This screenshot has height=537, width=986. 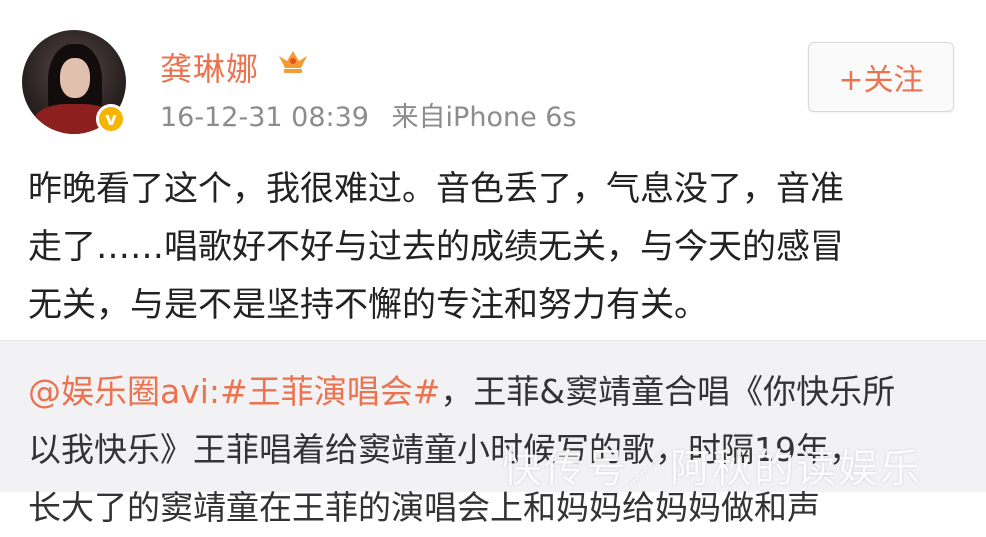 I want to click on post-meta: 16-12-31 08:39 来自iPhone 6s, so click(x=375, y=114).